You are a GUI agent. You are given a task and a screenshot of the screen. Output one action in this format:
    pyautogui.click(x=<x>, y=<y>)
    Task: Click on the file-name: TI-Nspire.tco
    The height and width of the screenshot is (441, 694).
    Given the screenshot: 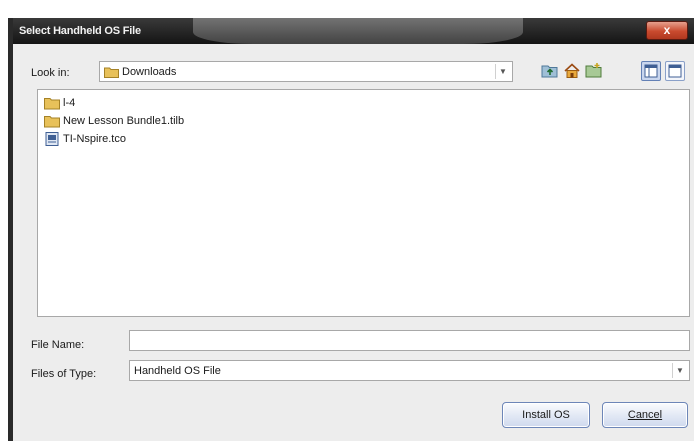 What is the action you would take?
    pyautogui.click(x=94, y=139)
    